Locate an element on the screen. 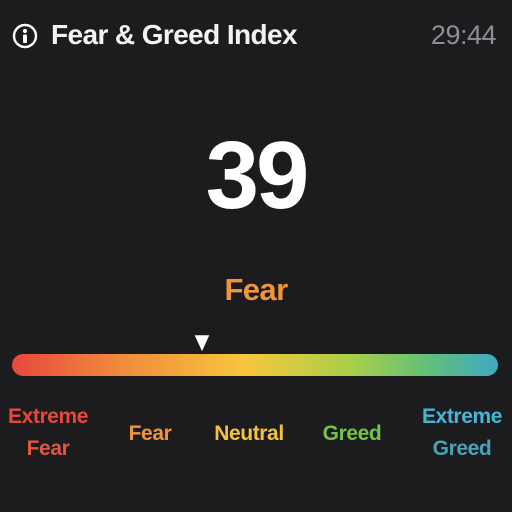 Image resolution: width=512 pixels, height=512 pixels. gauge-pointer is located at coordinates (201, 344).